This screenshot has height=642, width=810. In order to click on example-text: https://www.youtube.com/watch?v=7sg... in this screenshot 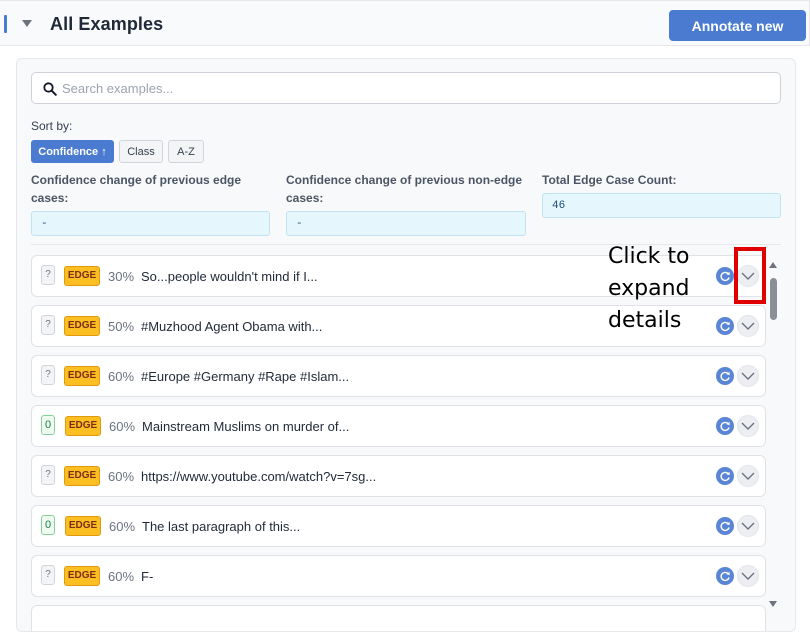, I will do `click(259, 476)`.